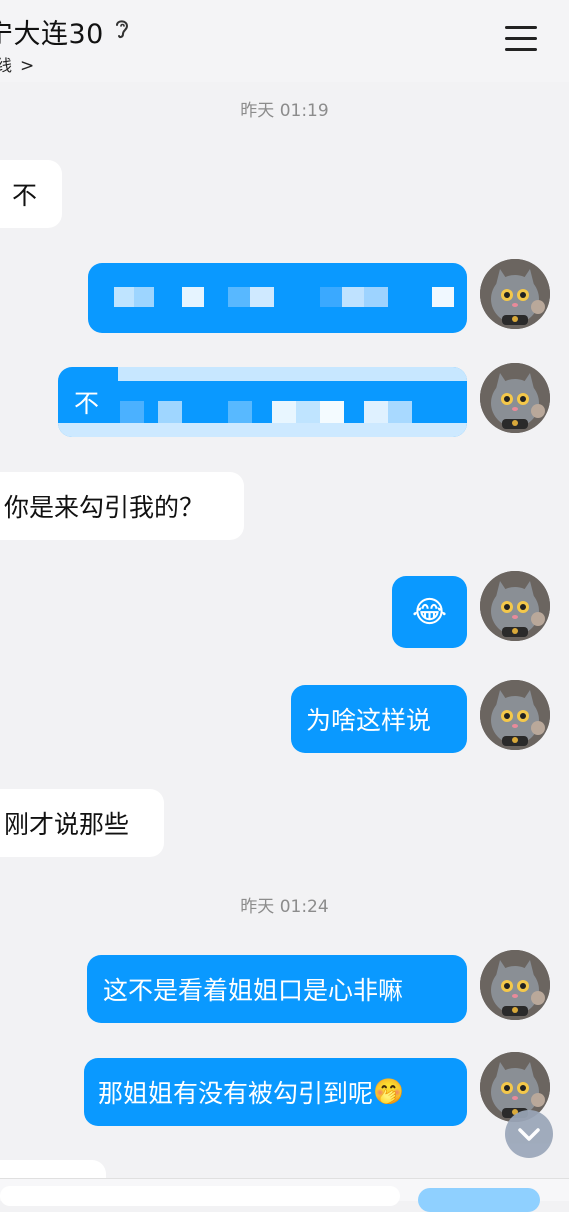 This screenshot has width=569, height=1212. Describe the element at coordinates (52, 31) in the screenshot. I see `chat-title: 宁大连30` at that location.